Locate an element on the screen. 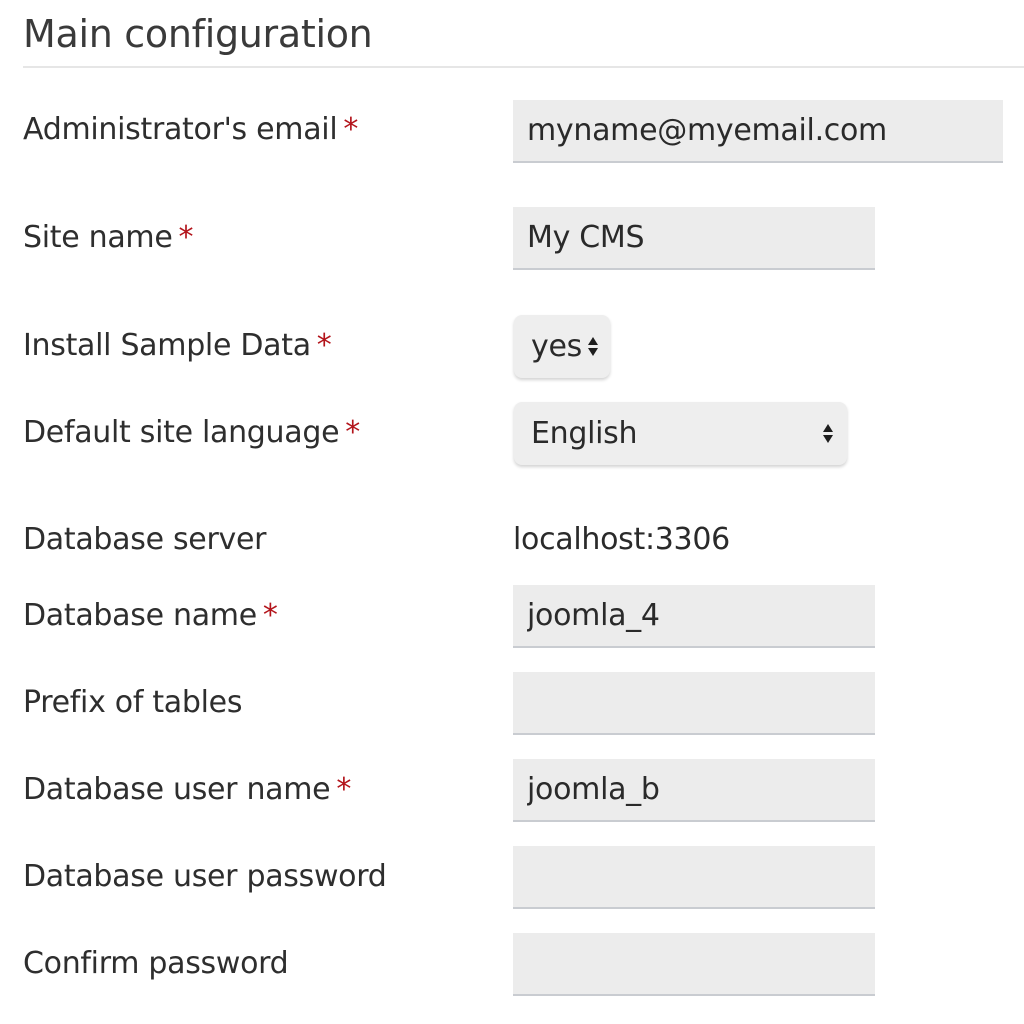 Image resolution: width=1024 pixels, height=1024 pixels. confirm-password-input is located at coordinates (694, 964).